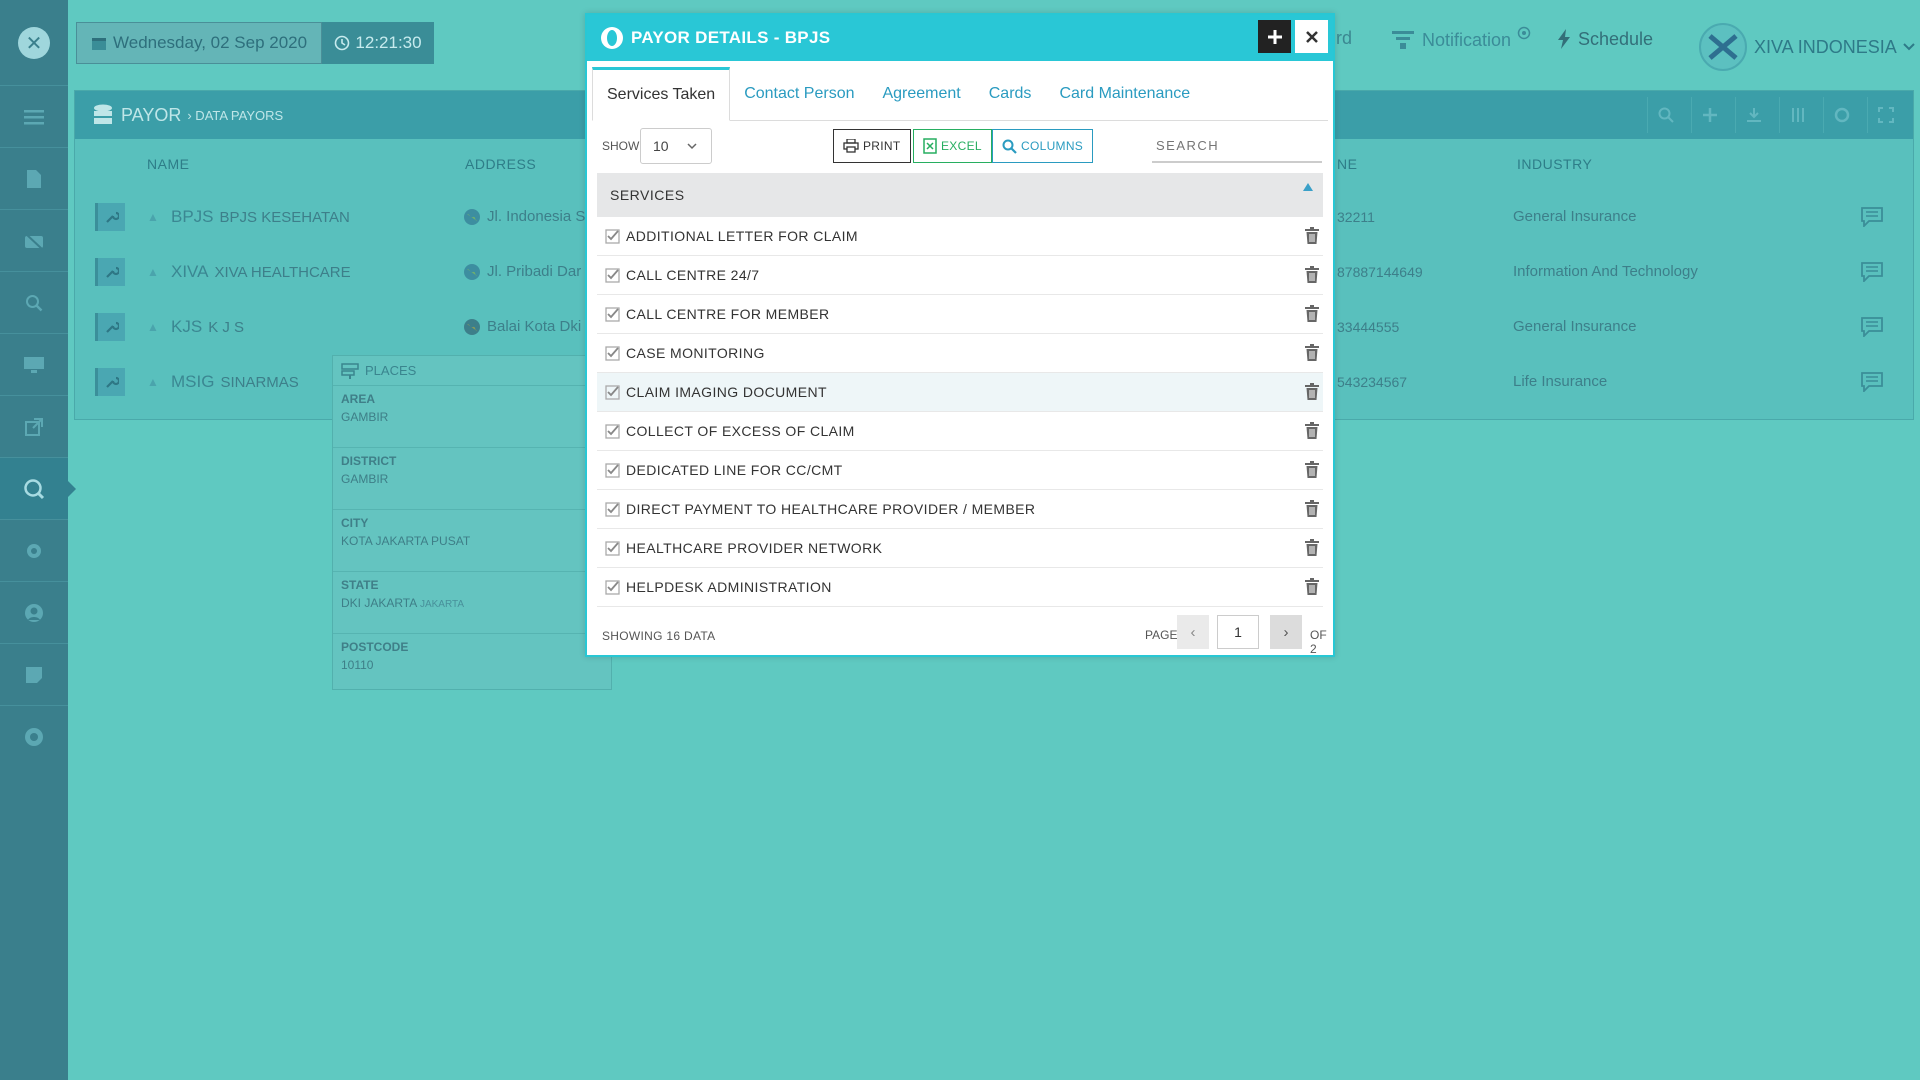  I want to click on app-logo: ✕, so click(34, 42).